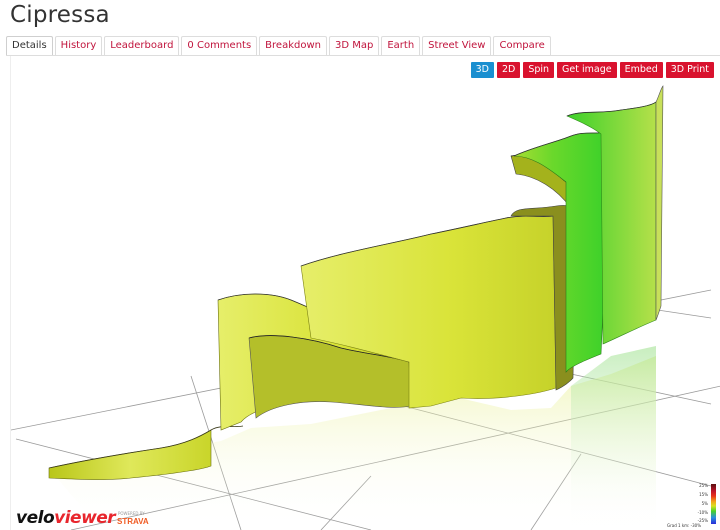  What do you see at coordinates (703, 485) in the screenshot?
I see `legend-label: 25%` at bounding box center [703, 485].